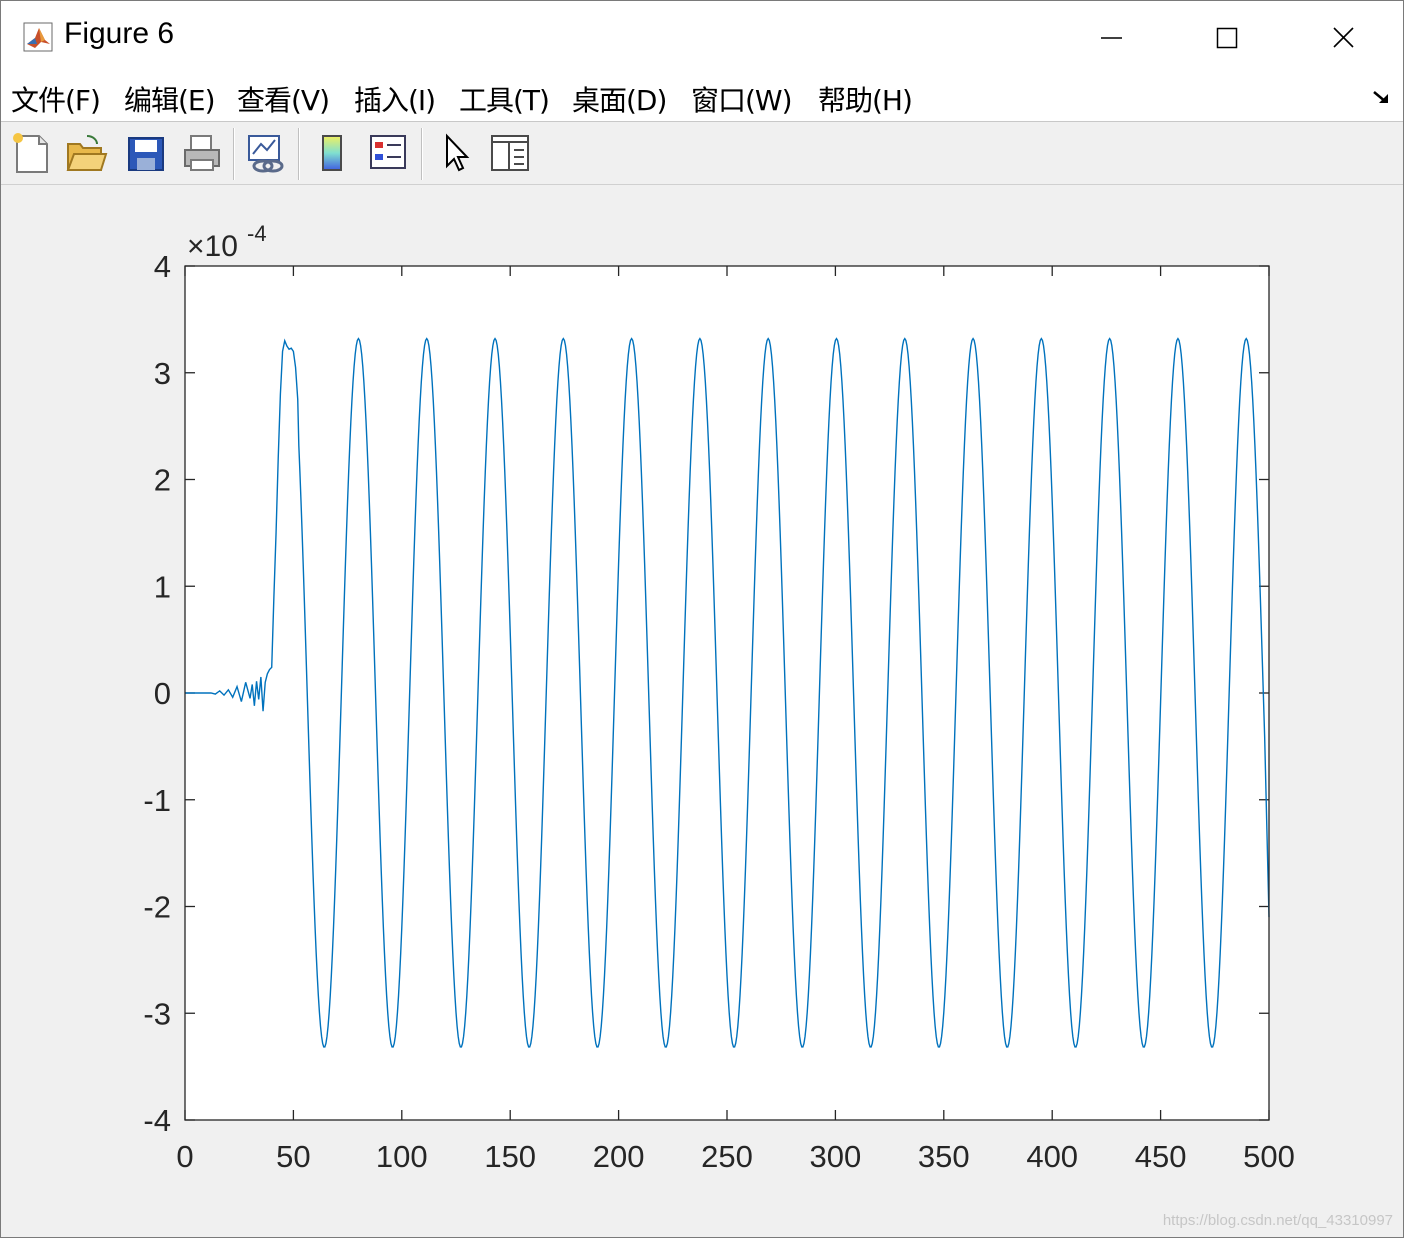  I want to click on save-button, so click(146, 153).